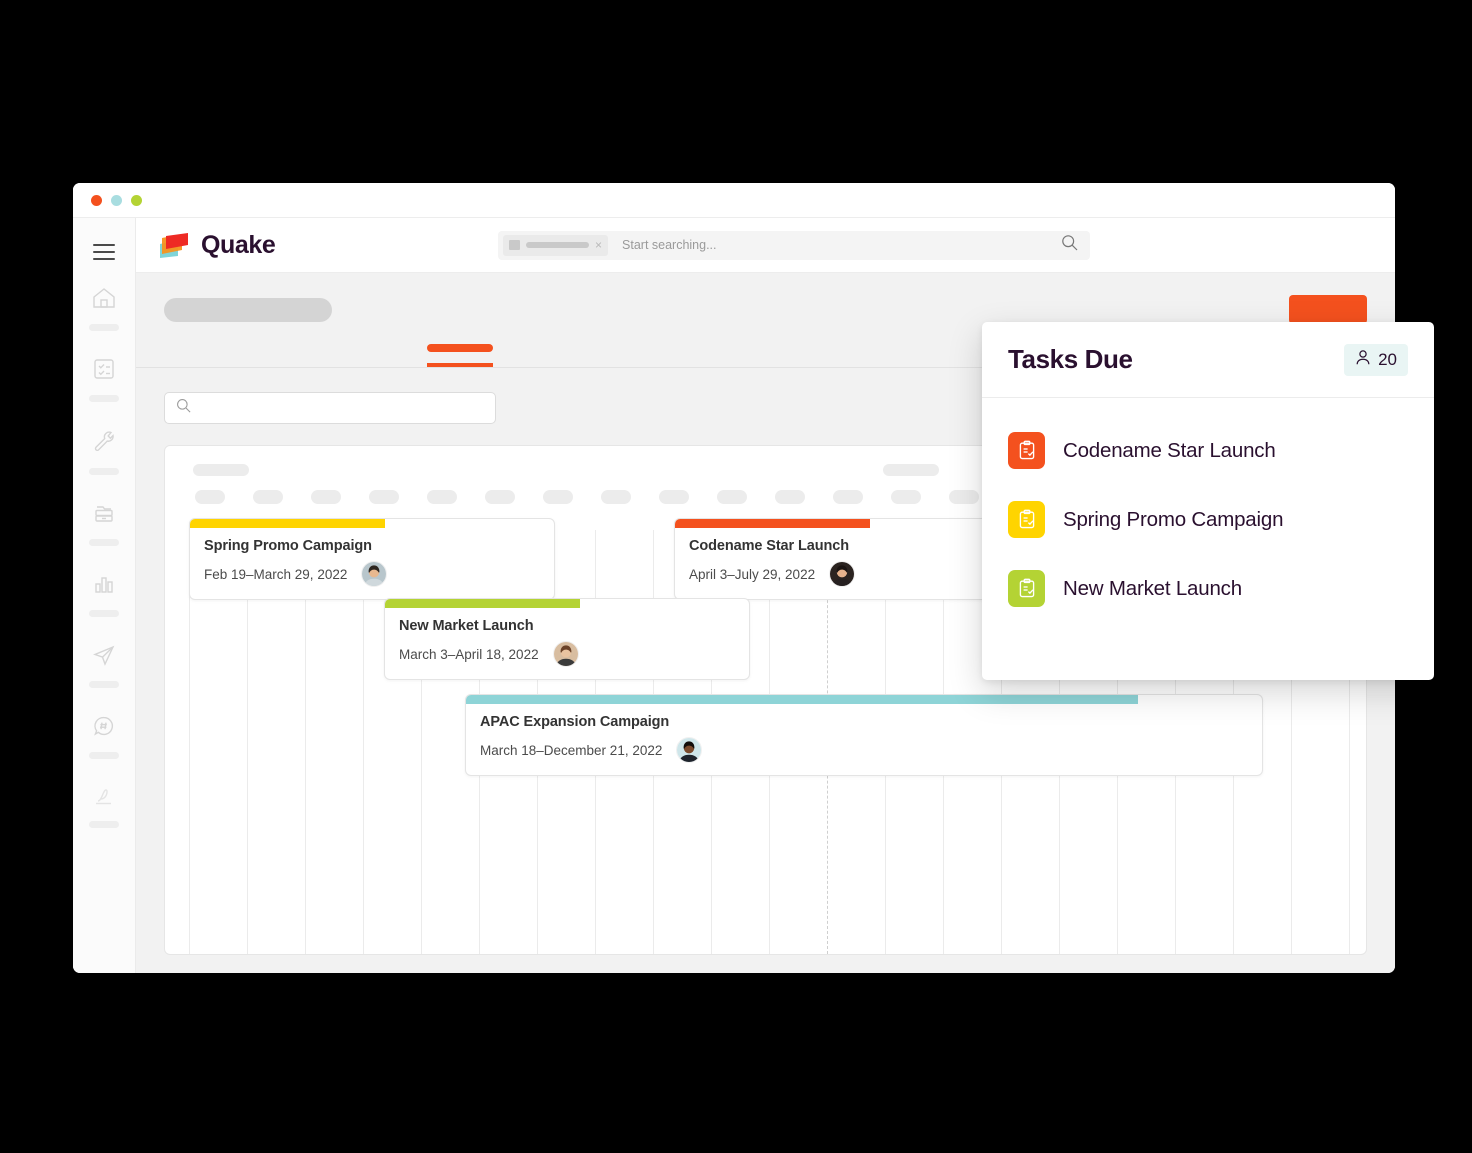  What do you see at coordinates (1328, 309) in the screenshot?
I see `primary-action-button` at bounding box center [1328, 309].